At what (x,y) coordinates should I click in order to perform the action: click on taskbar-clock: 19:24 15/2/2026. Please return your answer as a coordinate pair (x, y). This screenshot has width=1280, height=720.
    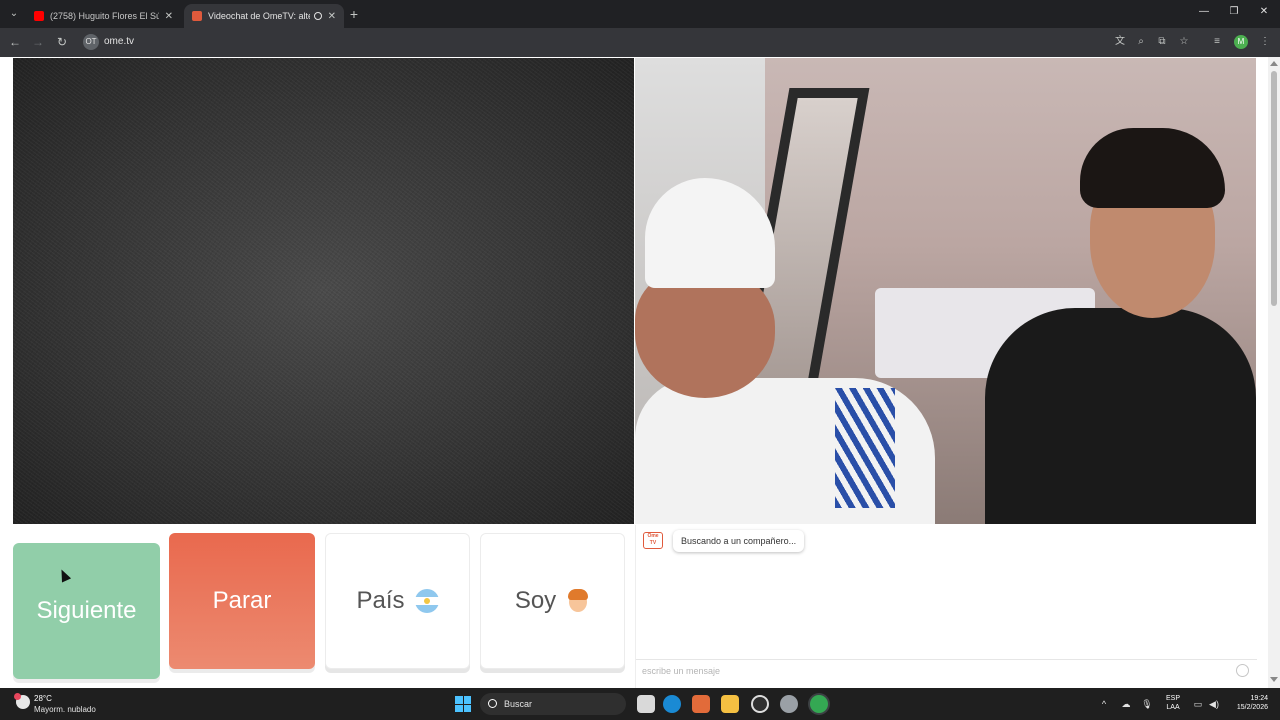
    Looking at the image, I should click on (1248, 703).